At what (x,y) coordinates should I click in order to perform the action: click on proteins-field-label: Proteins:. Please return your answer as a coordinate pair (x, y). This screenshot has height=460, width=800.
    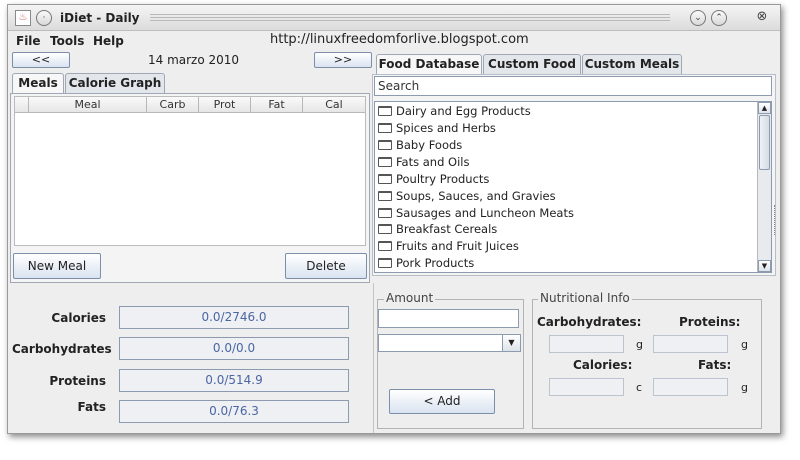
    Looking at the image, I should click on (710, 322).